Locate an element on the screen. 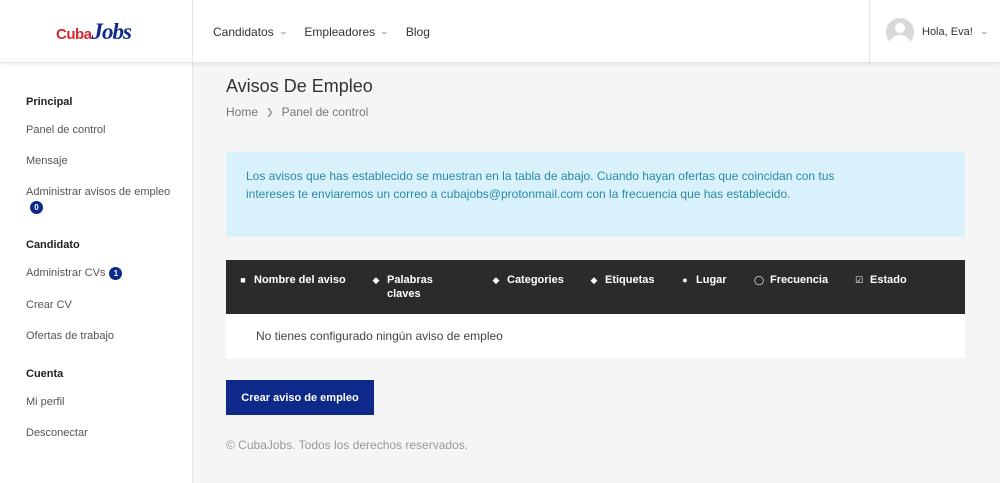 This screenshot has height=483, width=1000. column-header-estado: ☑ Estado is located at coordinates (880, 280).